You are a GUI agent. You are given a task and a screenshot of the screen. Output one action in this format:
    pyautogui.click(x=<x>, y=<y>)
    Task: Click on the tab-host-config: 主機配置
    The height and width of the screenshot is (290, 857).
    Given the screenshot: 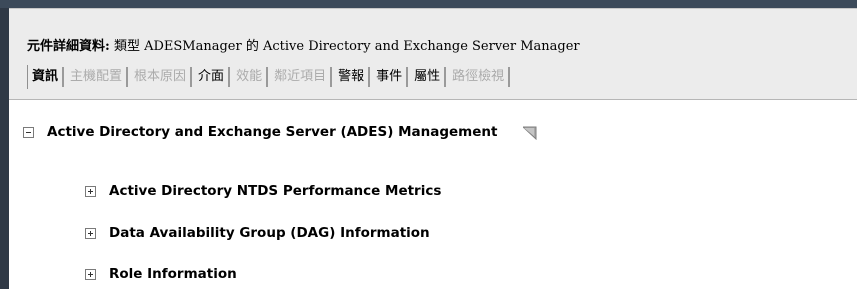 What is the action you would take?
    pyautogui.click(x=97, y=77)
    